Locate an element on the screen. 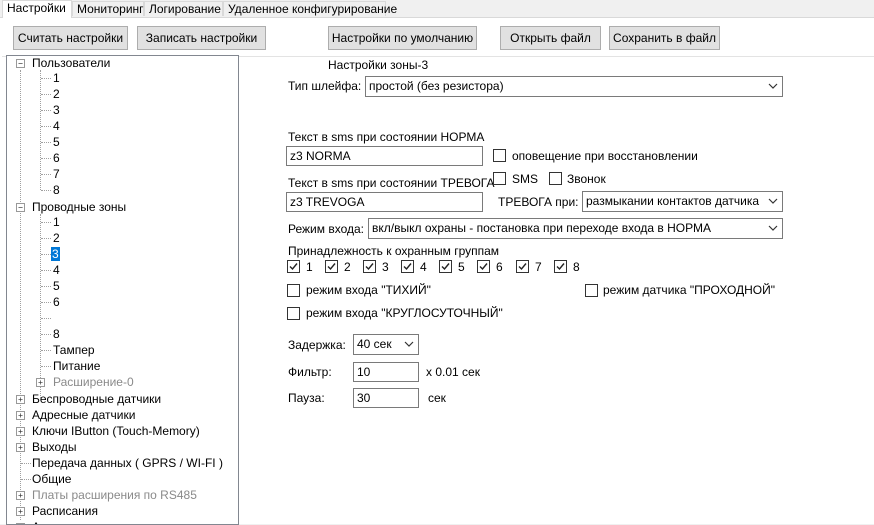 This screenshot has height=525, width=874. alarm-text-input: z3 TREVOGA is located at coordinates (384, 202).